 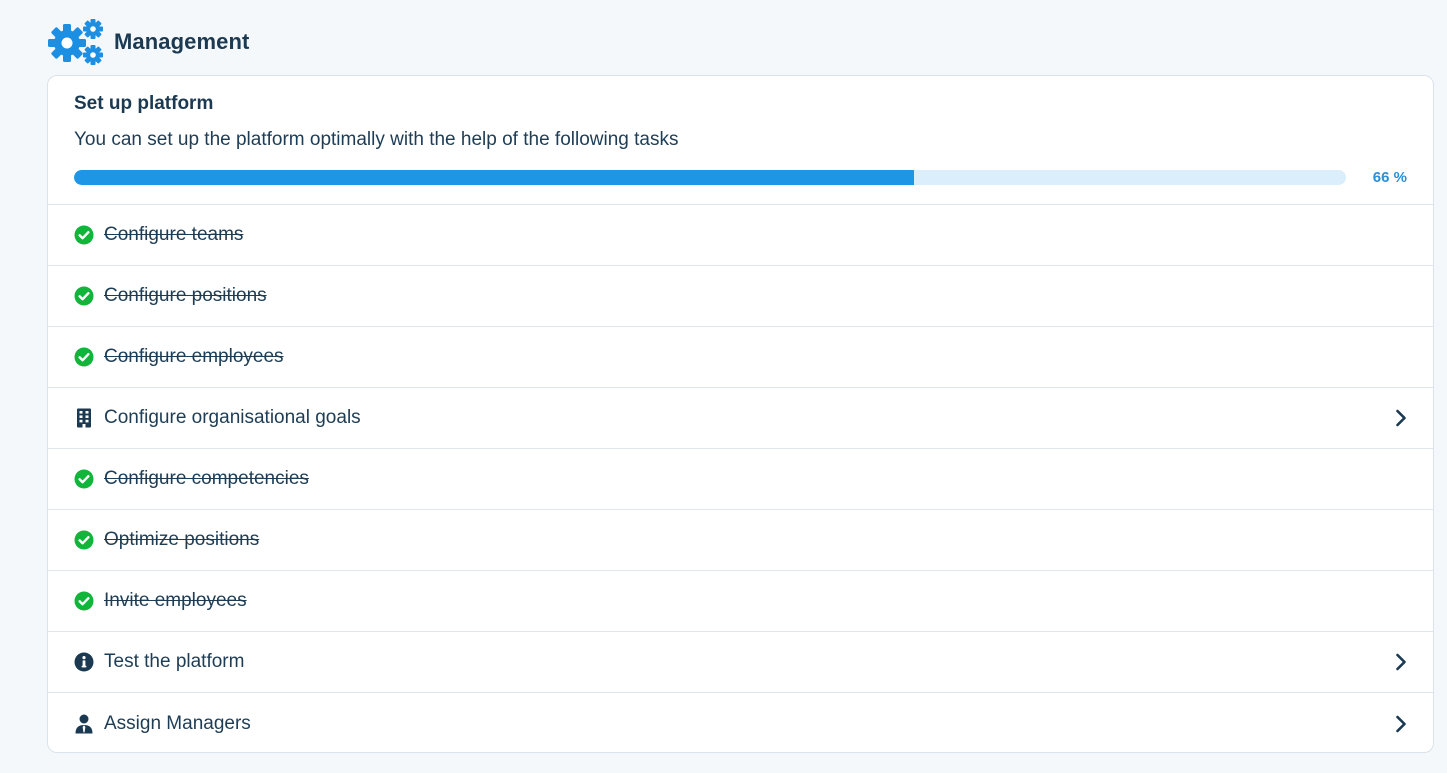 What do you see at coordinates (84, 724) in the screenshot?
I see `user-tie-icon` at bounding box center [84, 724].